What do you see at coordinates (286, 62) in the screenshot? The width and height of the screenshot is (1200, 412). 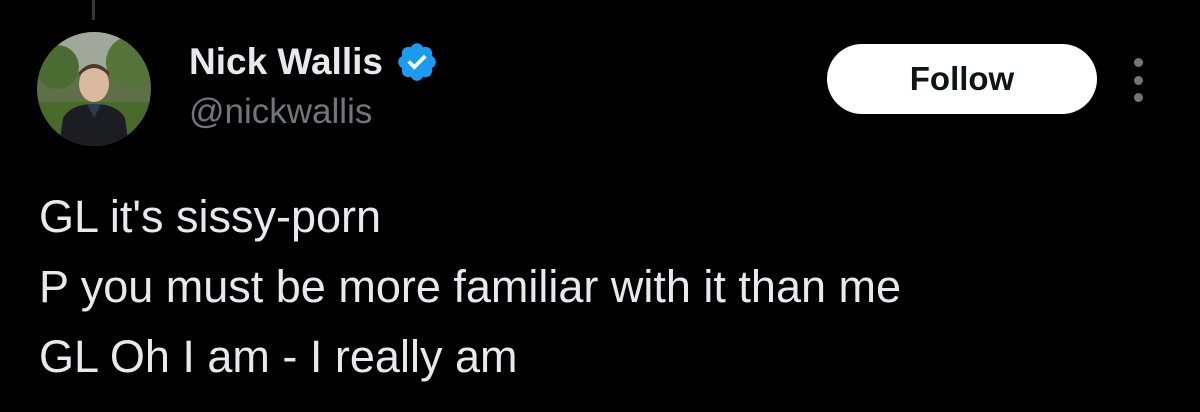 I see `author-display-name: Nick Wallis` at bounding box center [286, 62].